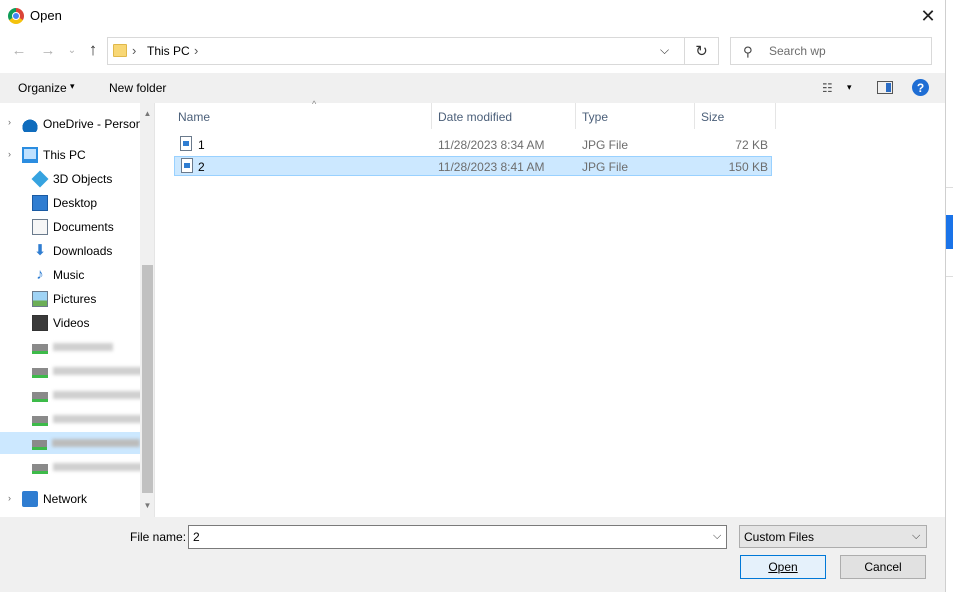 The width and height of the screenshot is (953, 592). I want to click on downloads-icon: ⬇, so click(40, 250).